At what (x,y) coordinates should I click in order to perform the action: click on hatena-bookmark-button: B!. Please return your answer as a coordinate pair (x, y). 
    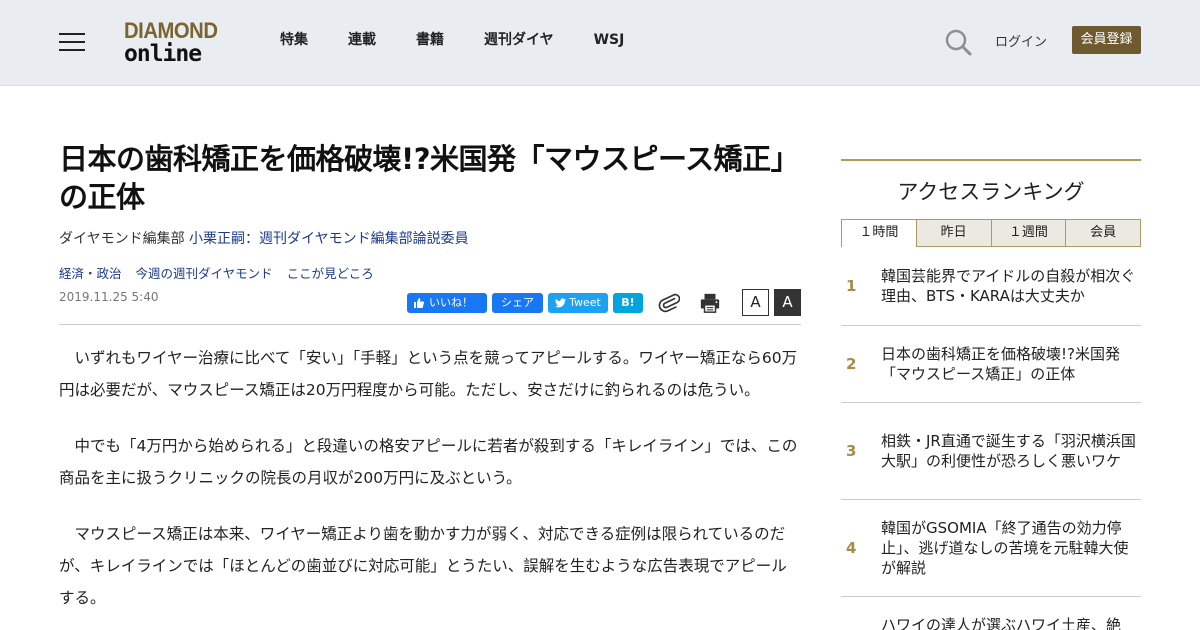
    Looking at the image, I should click on (628, 303).